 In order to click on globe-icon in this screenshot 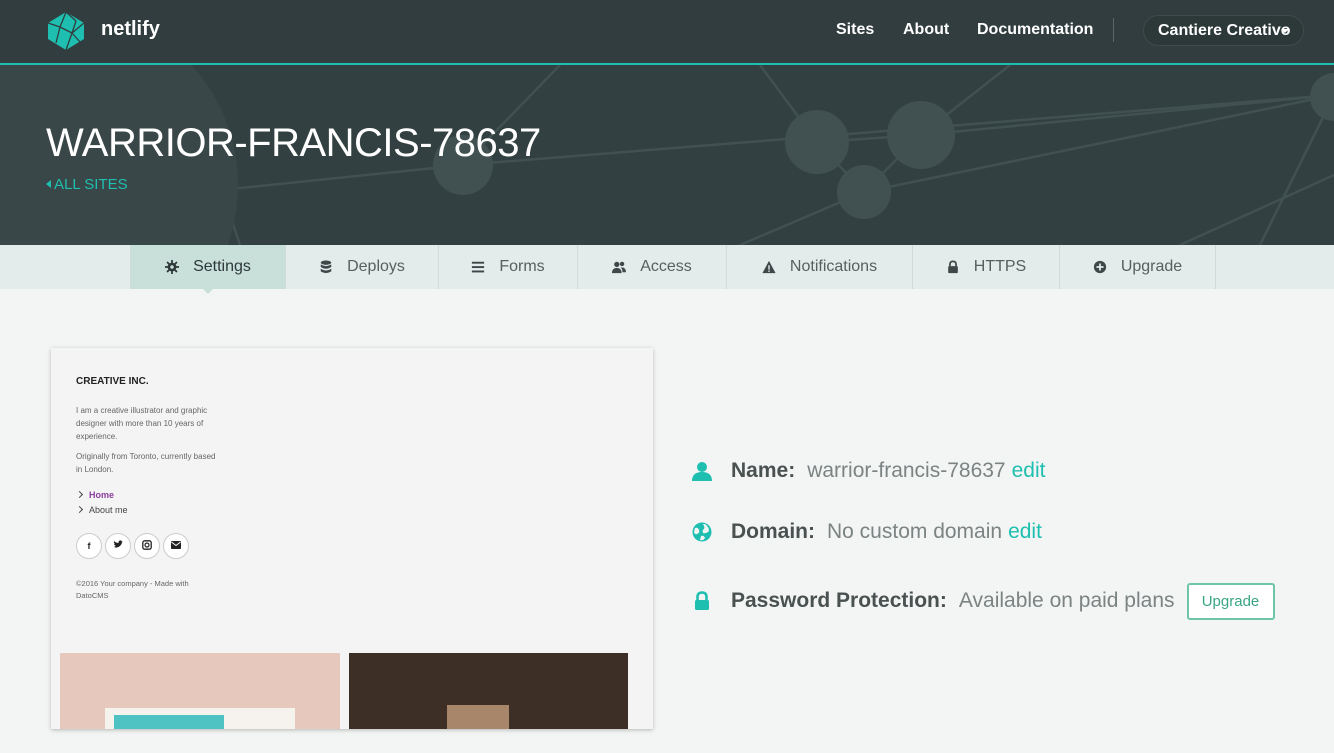, I will do `click(702, 532)`.